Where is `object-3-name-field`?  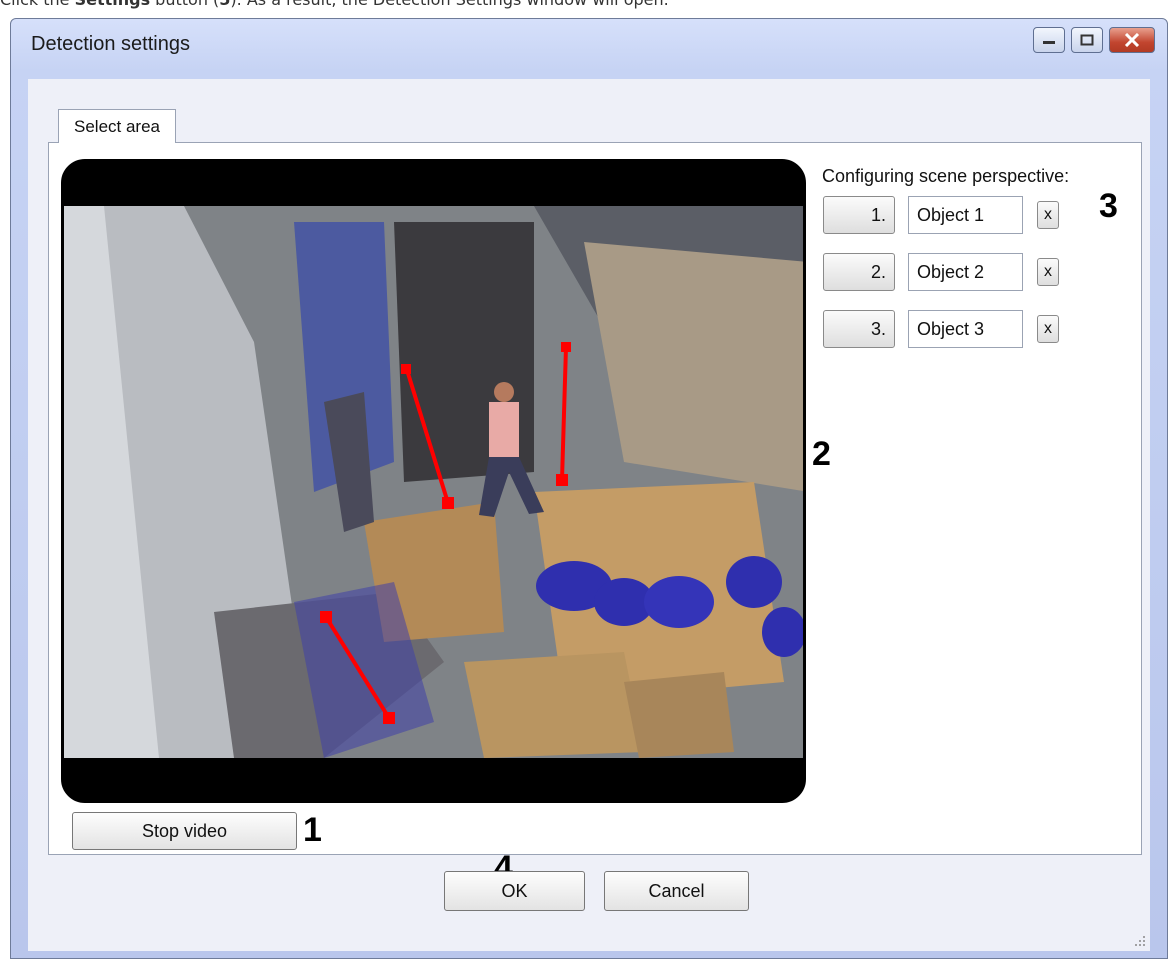 object-3-name-field is located at coordinates (965, 329).